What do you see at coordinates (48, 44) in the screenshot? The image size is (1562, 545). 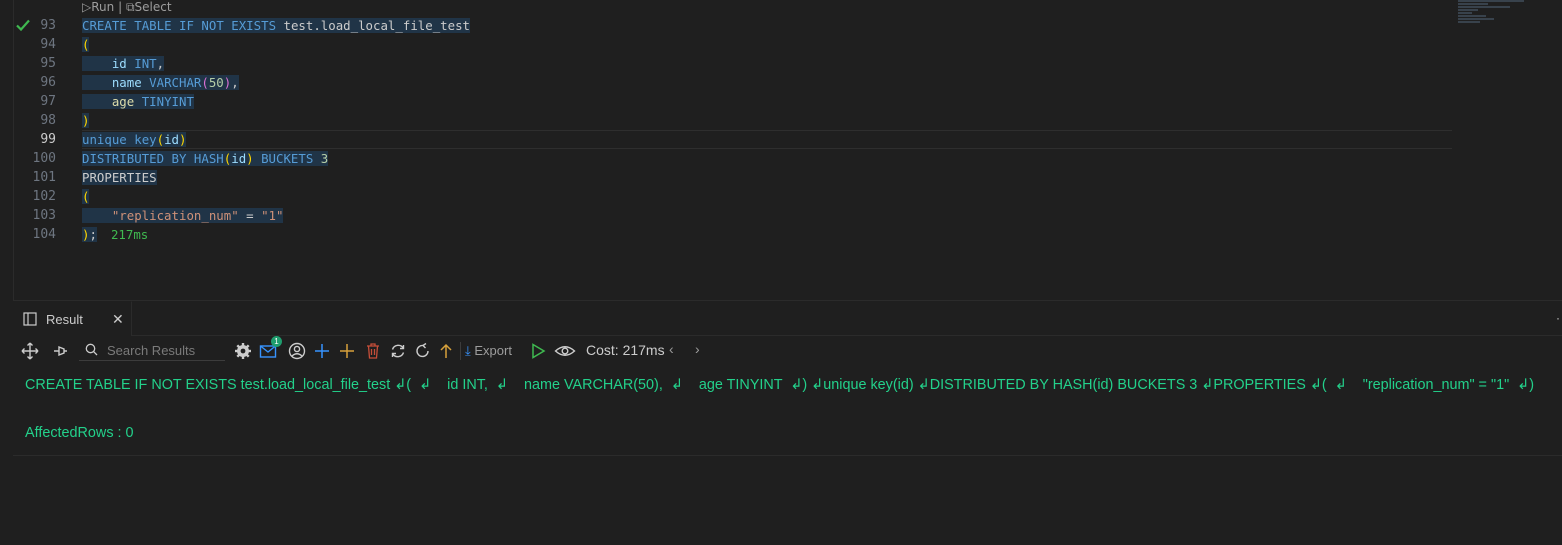 I see `line-number: 94` at bounding box center [48, 44].